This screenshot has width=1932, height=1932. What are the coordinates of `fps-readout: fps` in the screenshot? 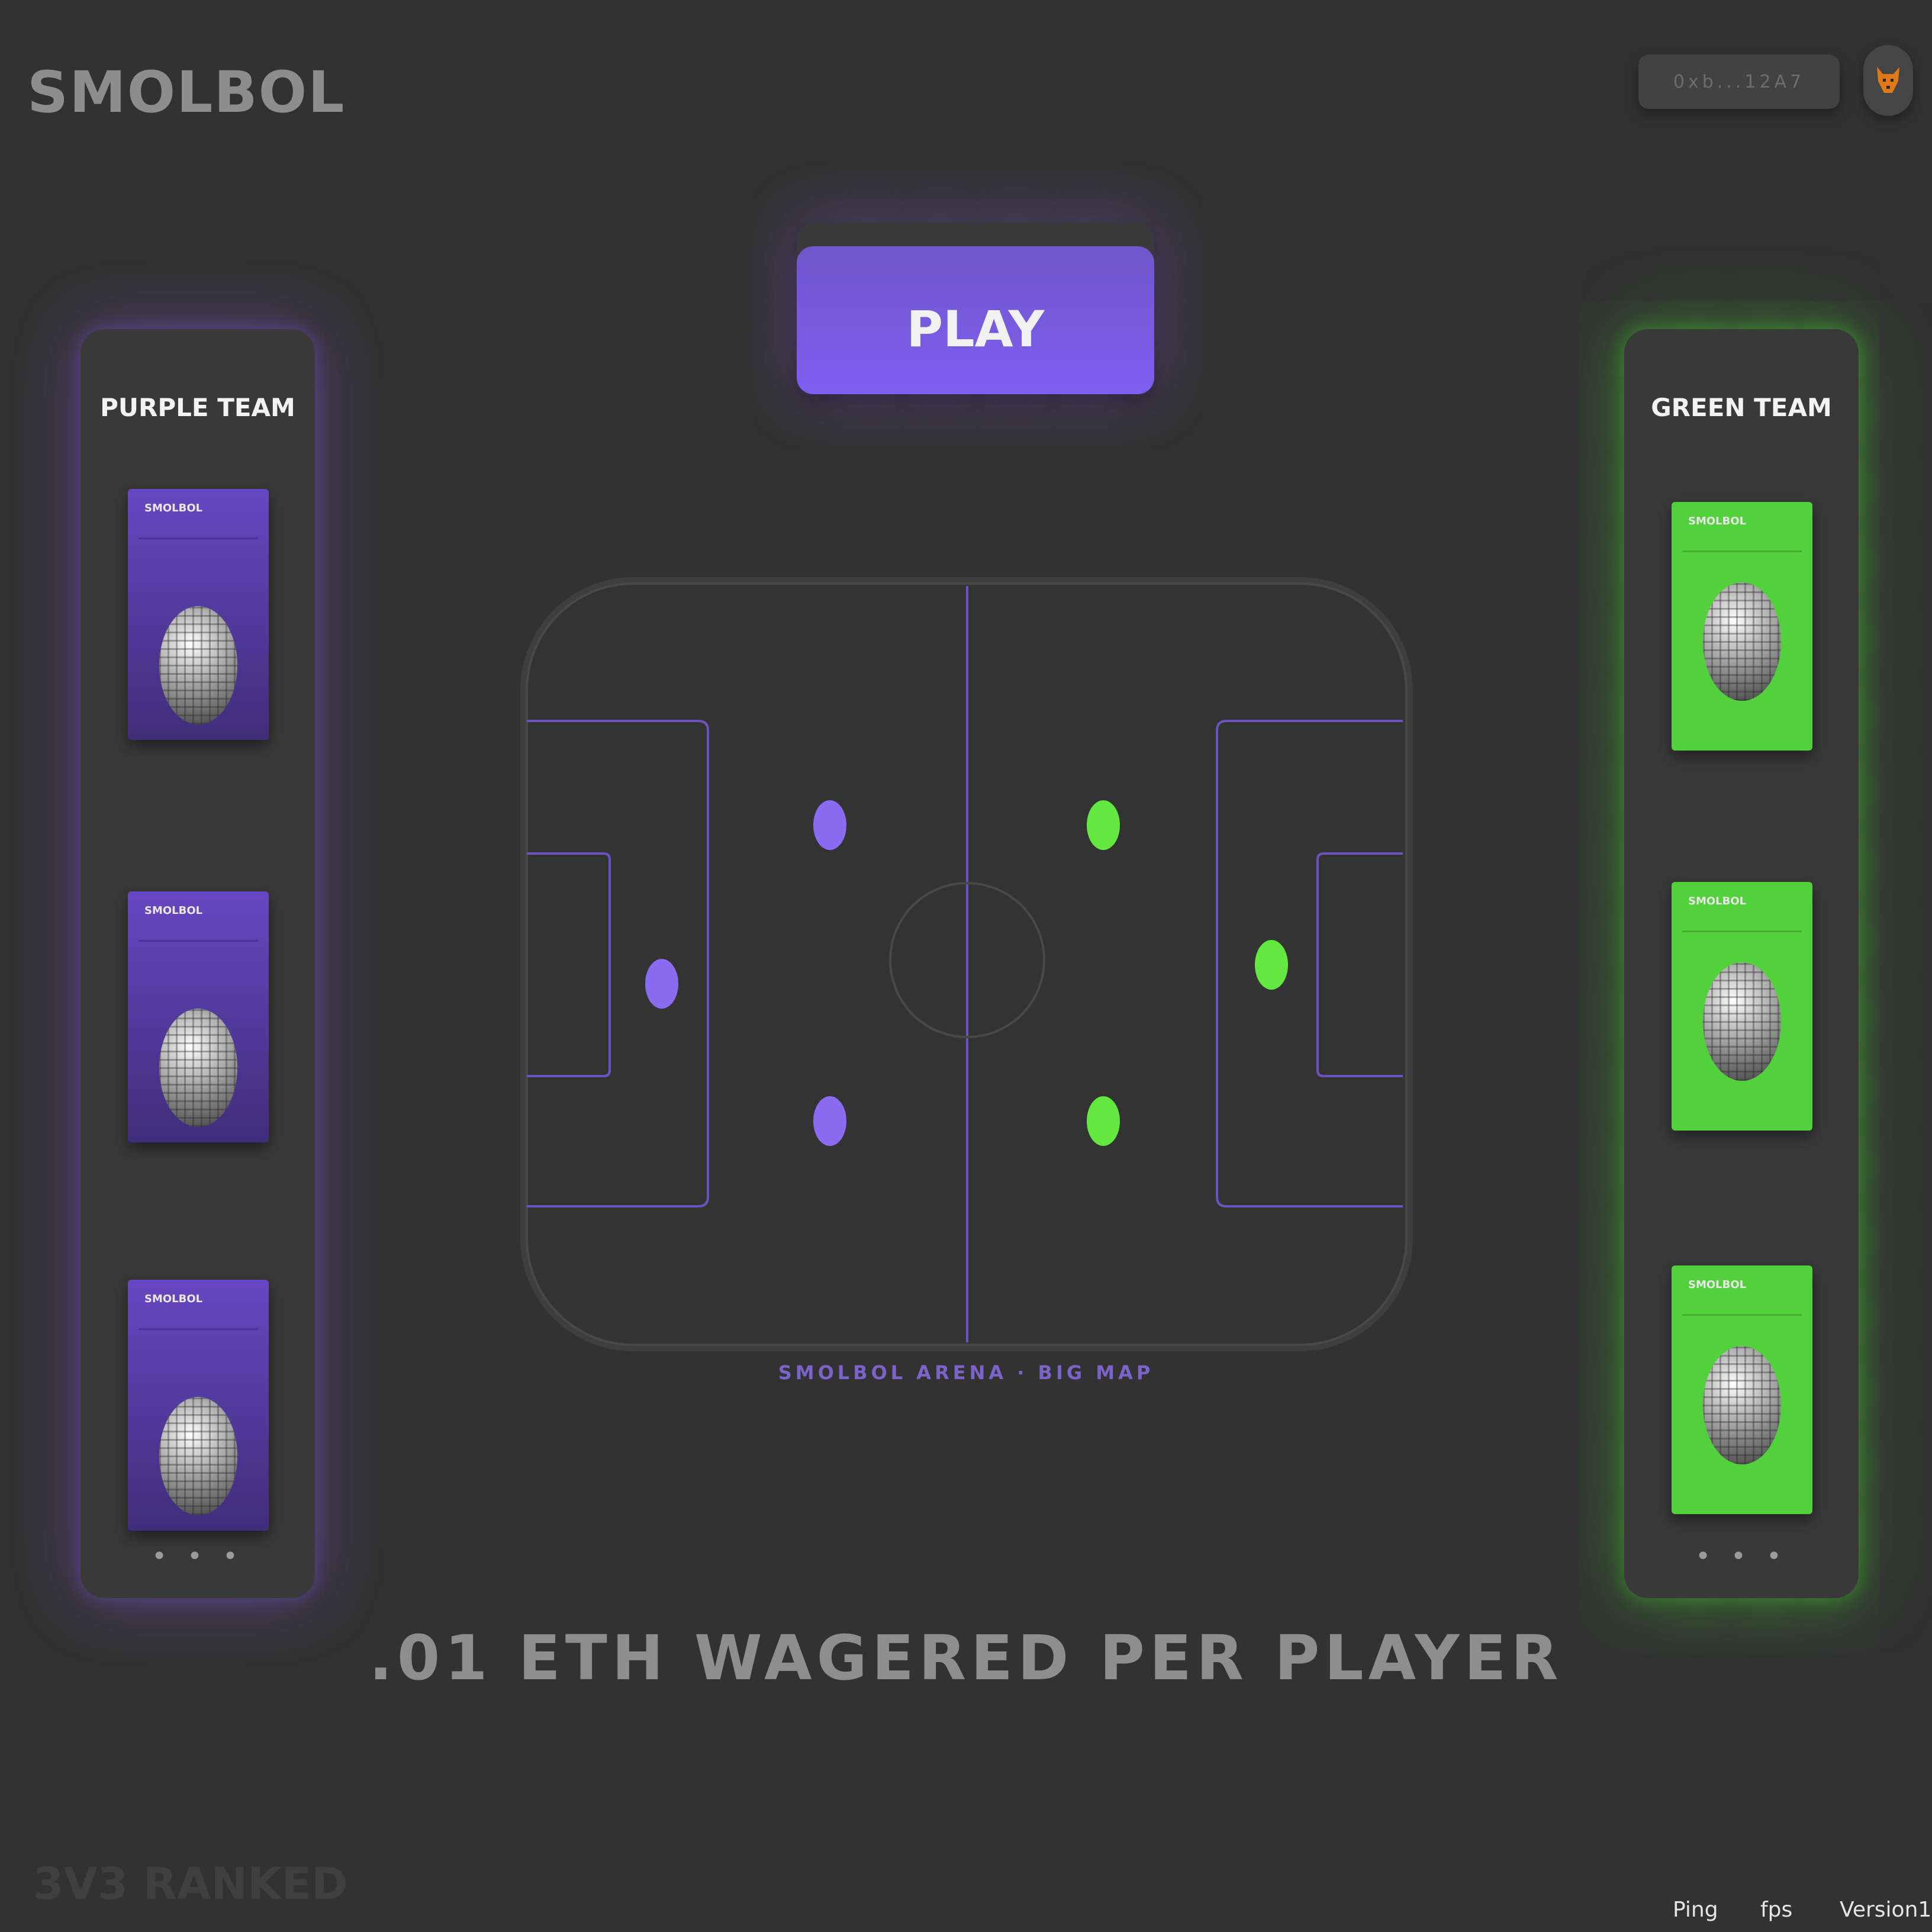 It's located at (1776, 1910).